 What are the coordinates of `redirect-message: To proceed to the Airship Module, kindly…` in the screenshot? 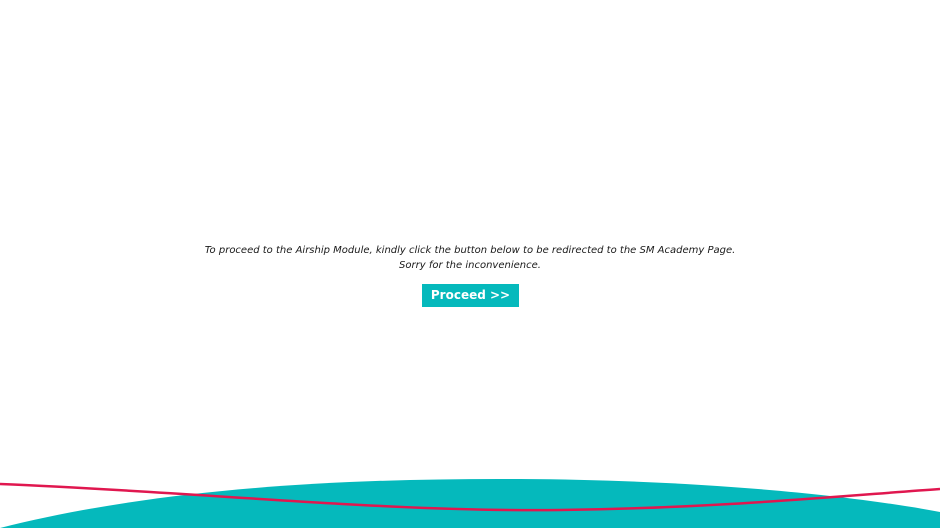 It's located at (470, 258).